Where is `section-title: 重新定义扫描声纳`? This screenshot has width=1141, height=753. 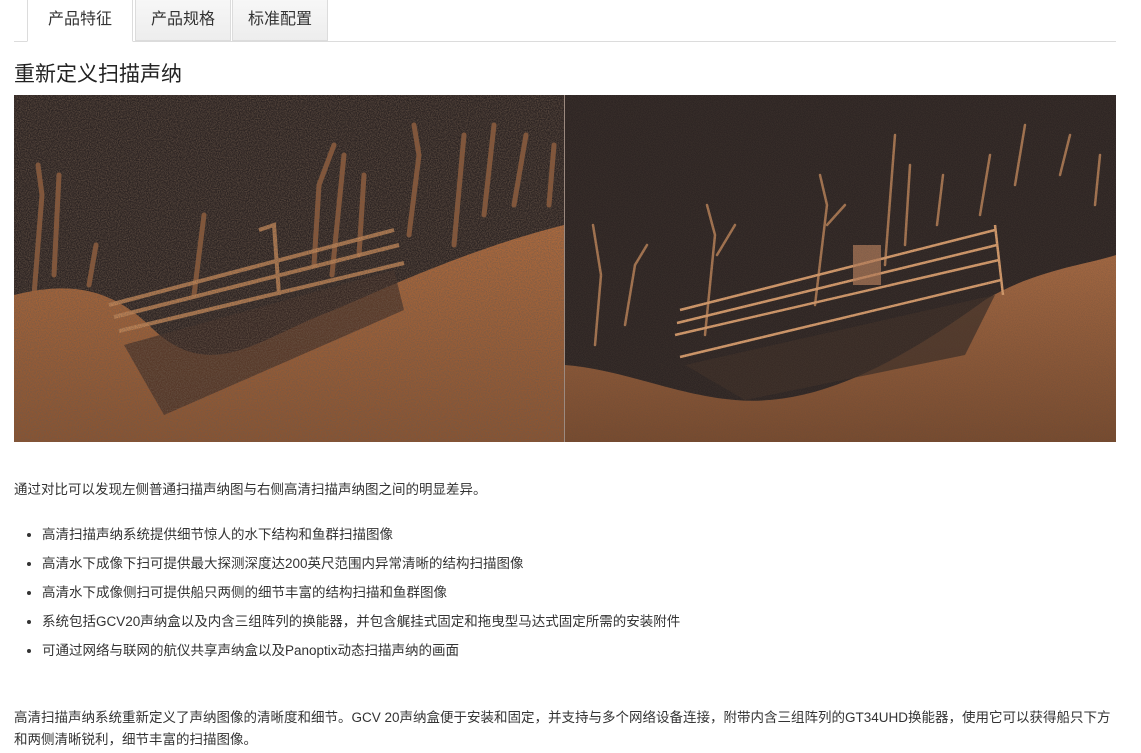 section-title: 重新定义扫描声纳 is located at coordinates (98, 74).